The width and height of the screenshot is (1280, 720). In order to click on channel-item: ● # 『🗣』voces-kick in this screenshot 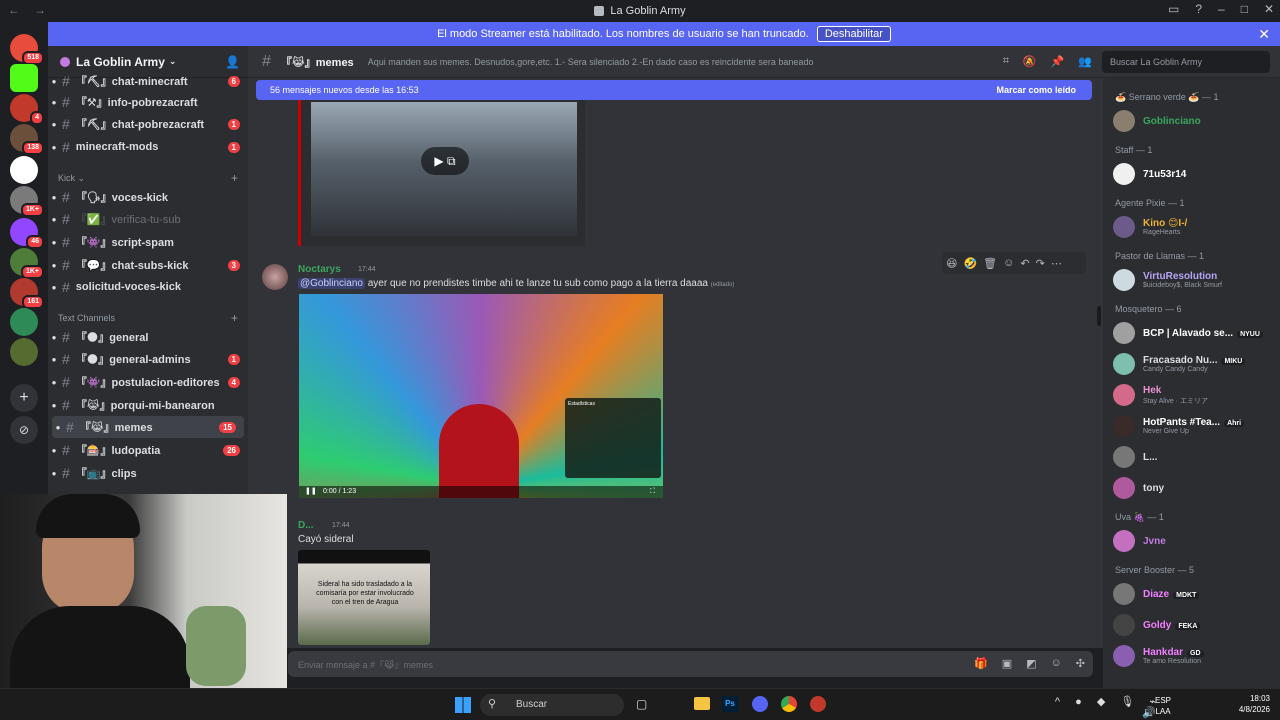, I will do `click(148, 197)`.